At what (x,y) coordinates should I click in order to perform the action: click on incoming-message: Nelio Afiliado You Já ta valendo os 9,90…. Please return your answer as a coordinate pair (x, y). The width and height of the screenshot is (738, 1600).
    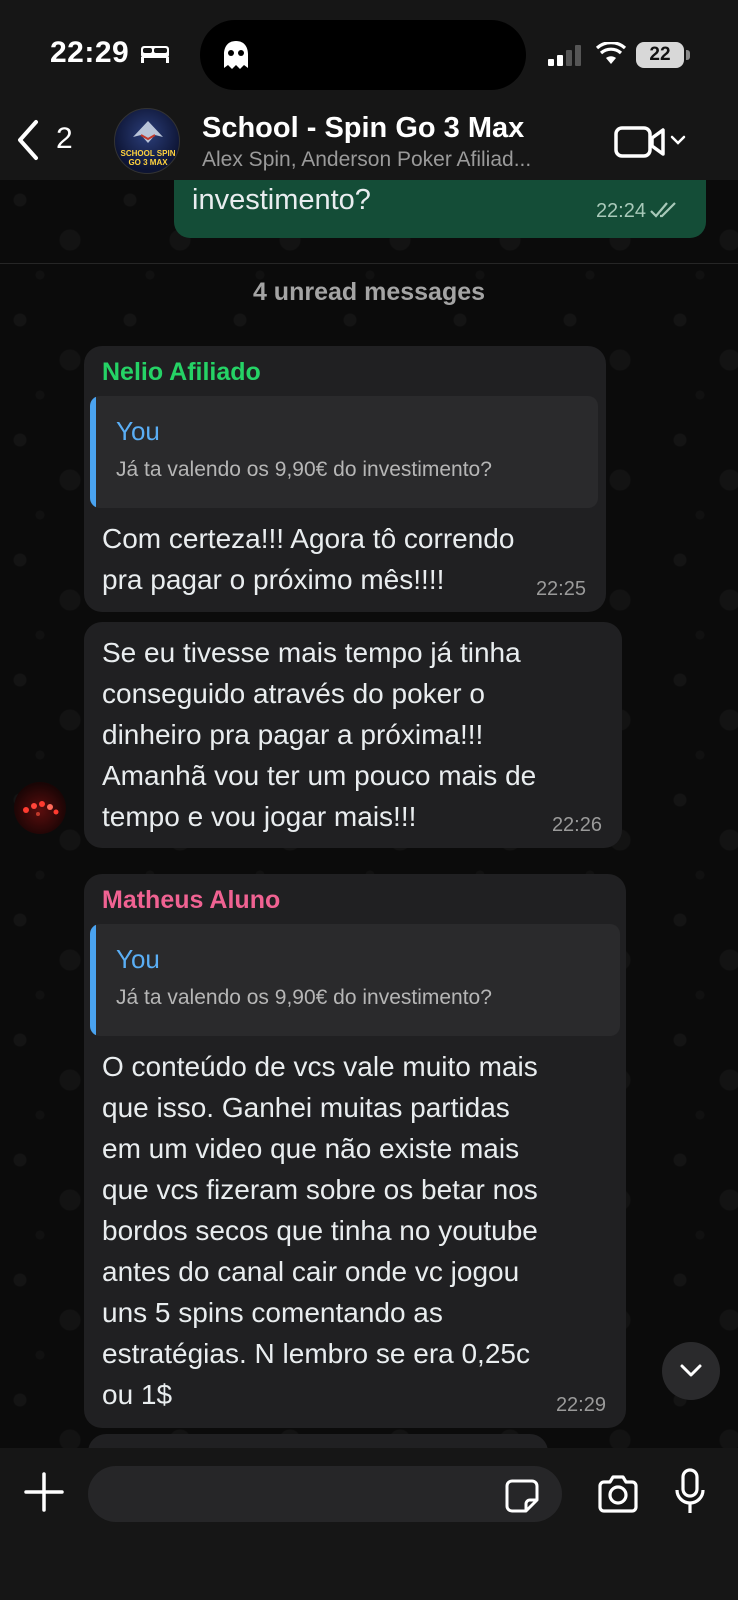
    Looking at the image, I should click on (345, 479).